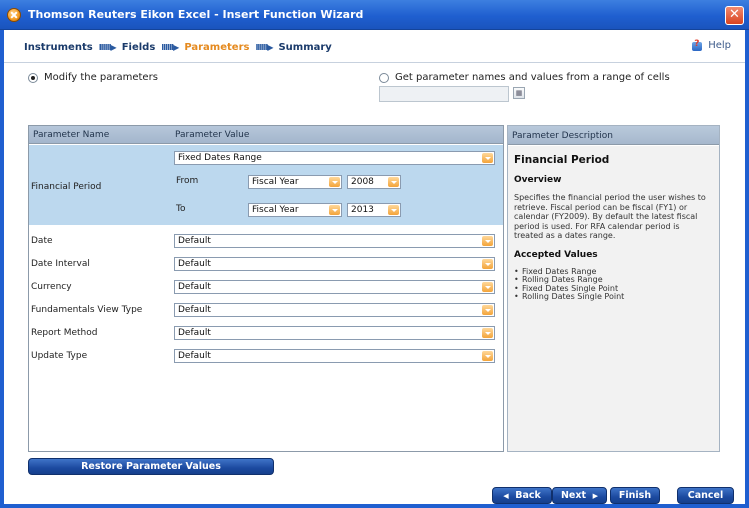 The image size is (749, 508). Describe the element at coordinates (181, 209) in the screenshot. I see `to-label: To` at that location.